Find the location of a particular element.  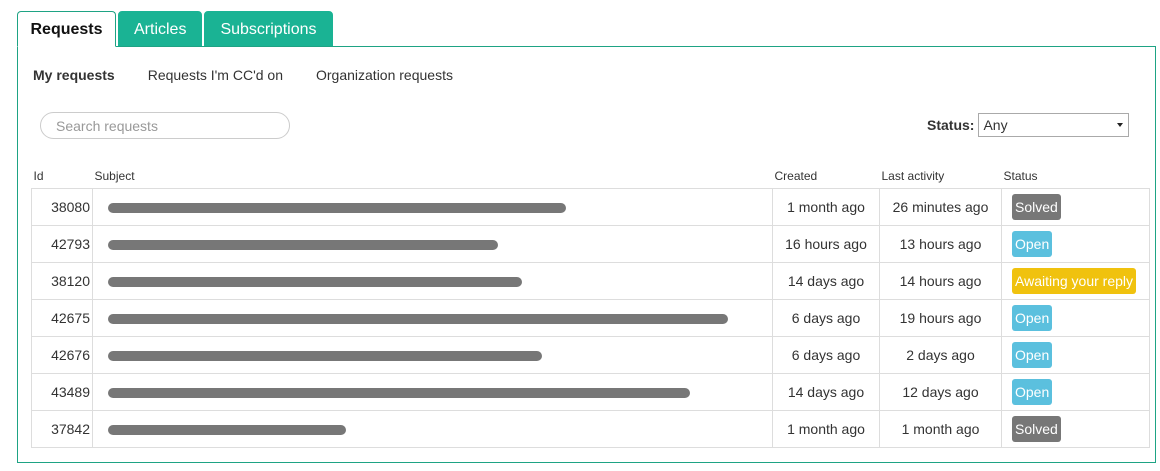

request-id: 38080 is located at coordinates (62, 207).